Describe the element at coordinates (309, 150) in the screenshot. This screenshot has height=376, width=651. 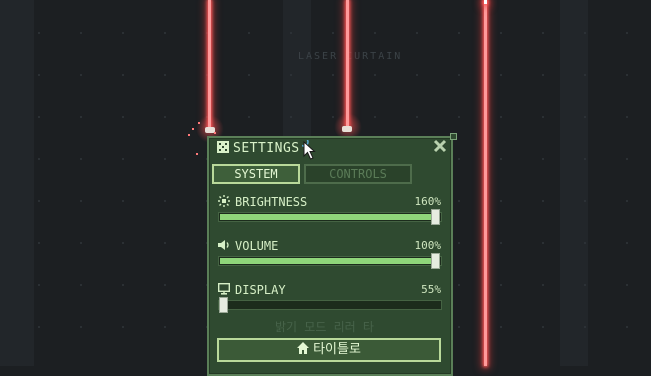
I see `cursor-icon` at that location.